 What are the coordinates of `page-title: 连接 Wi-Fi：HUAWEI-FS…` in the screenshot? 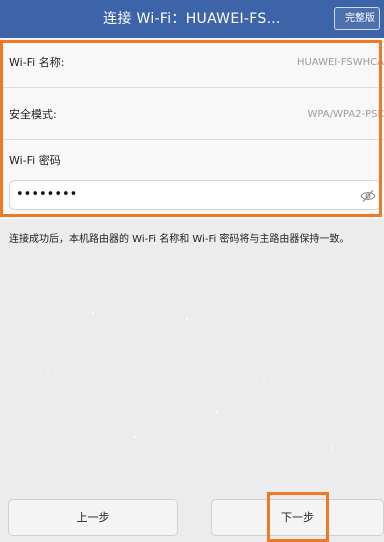 It's located at (192, 19).